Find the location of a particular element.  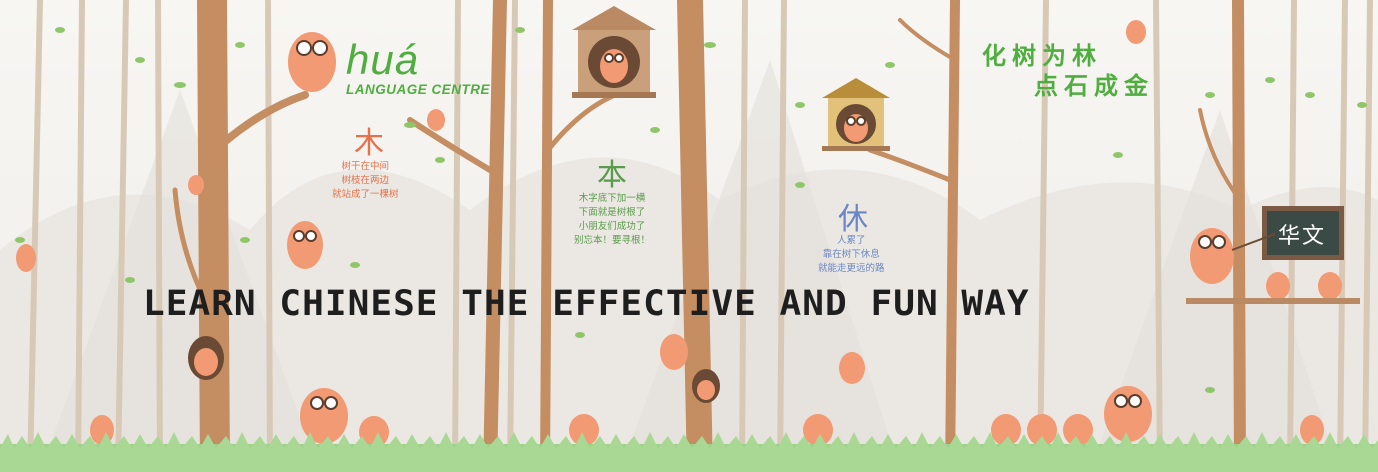

poem-xiu: 人累了 靠在树下休息 就能走更远的路 is located at coordinates (851, 254).